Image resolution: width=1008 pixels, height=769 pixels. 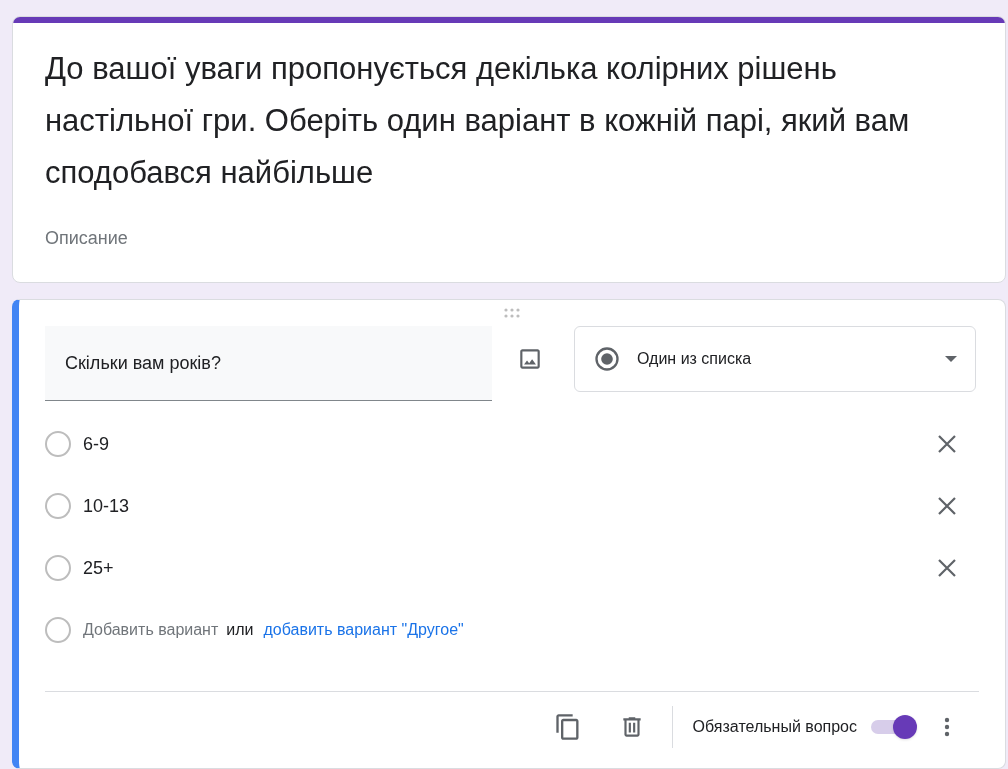 I want to click on add-other-link: добавить вариант "Другое", so click(x=363, y=630).